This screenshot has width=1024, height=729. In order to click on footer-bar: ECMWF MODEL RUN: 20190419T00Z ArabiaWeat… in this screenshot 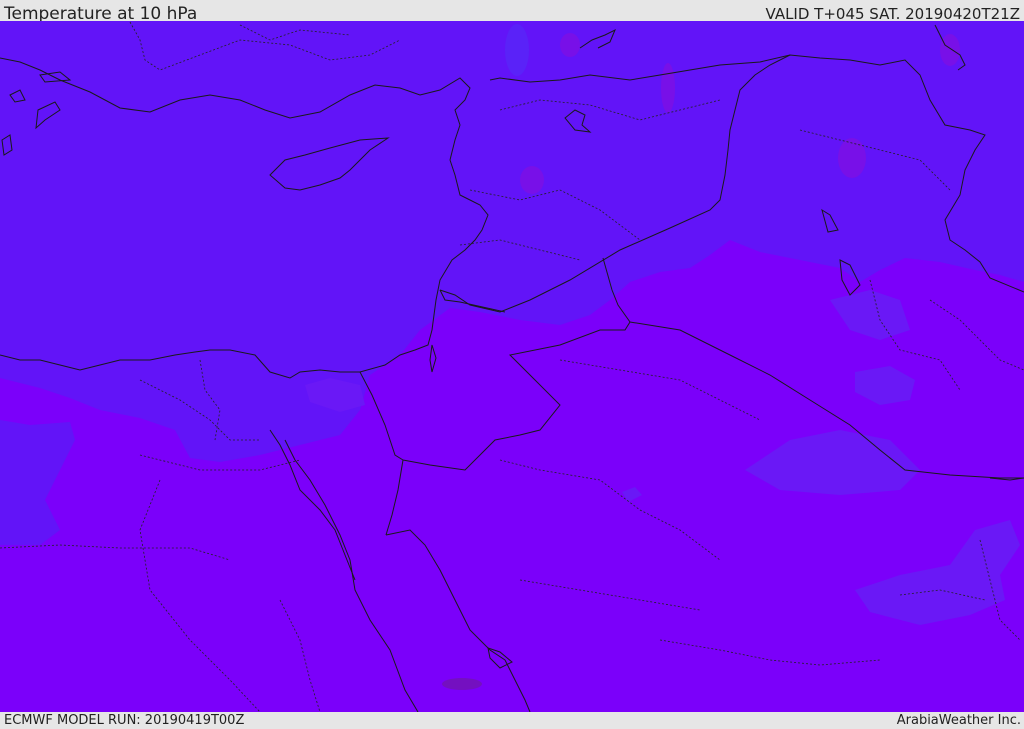, I will do `click(512, 720)`.